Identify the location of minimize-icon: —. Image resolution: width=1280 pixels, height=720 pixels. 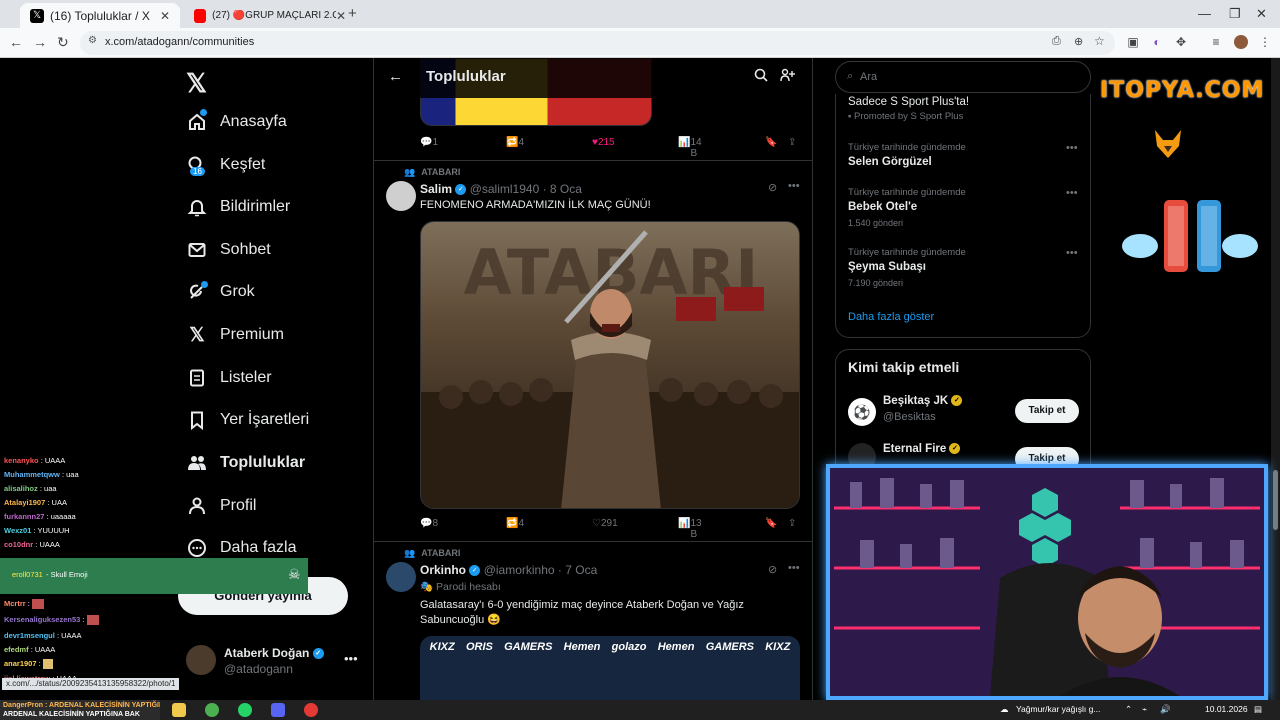
(1204, 13).